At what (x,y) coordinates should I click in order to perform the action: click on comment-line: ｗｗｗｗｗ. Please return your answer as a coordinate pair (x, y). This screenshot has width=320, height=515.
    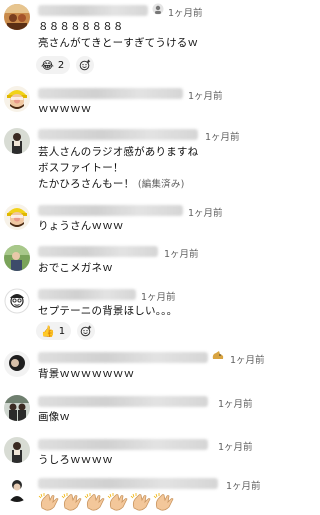
    Looking at the image, I should click on (65, 109).